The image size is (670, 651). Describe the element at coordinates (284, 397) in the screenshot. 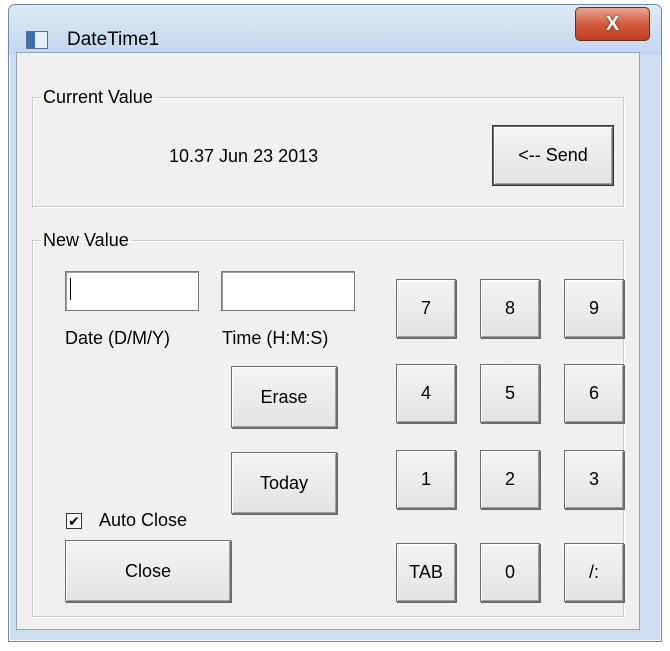

I see `erase-button: Erase` at that location.